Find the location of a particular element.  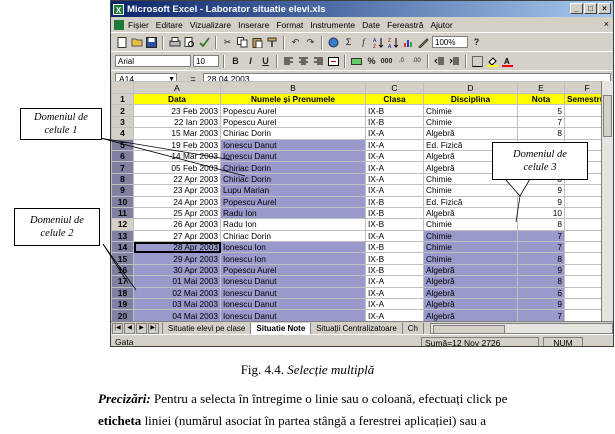

row-header: 9 is located at coordinates (122, 190).